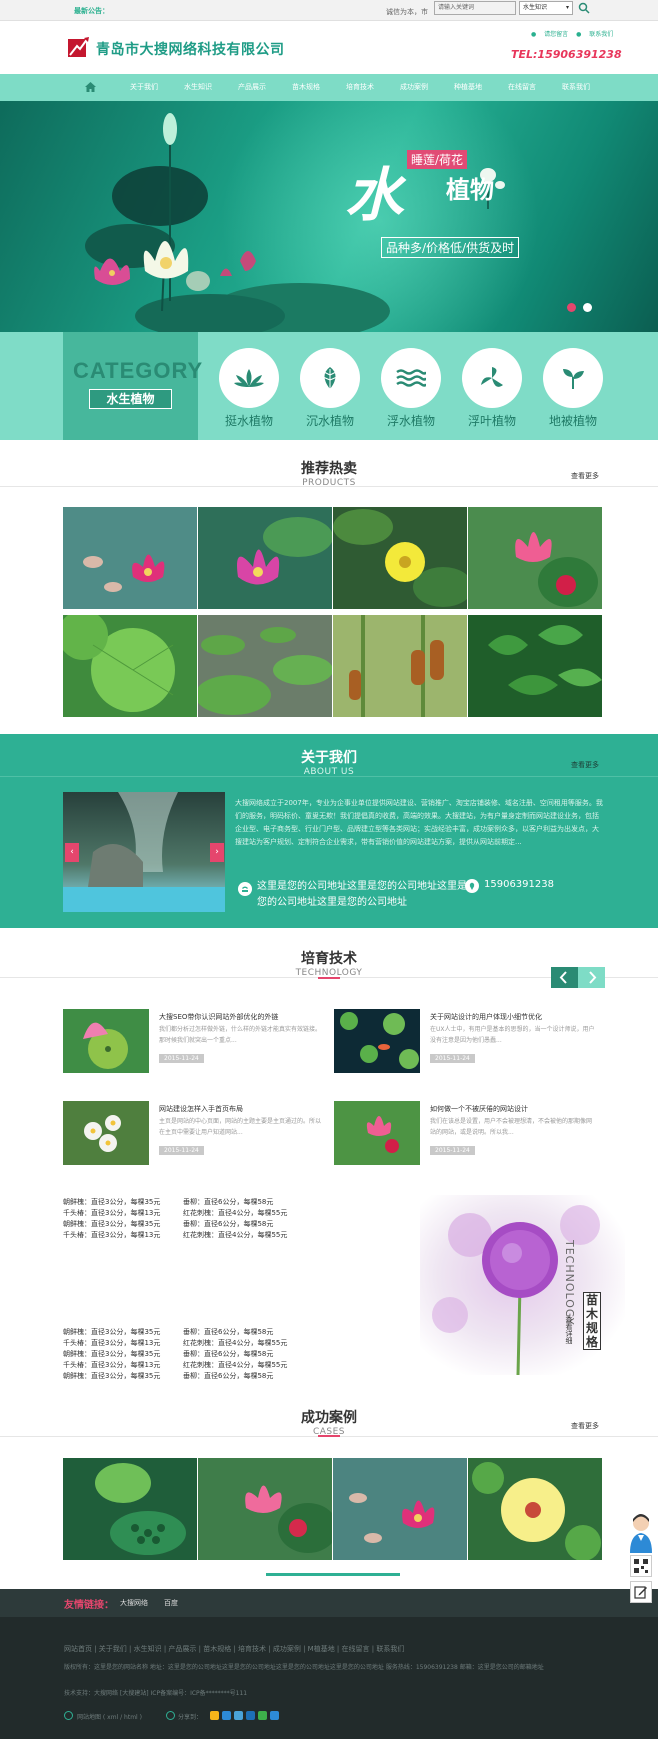 Image resolution: width=658 pixels, height=1739 pixels. Describe the element at coordinates (252, 87) in the screenshot. I see `nav-products: 产品展示` at that location.